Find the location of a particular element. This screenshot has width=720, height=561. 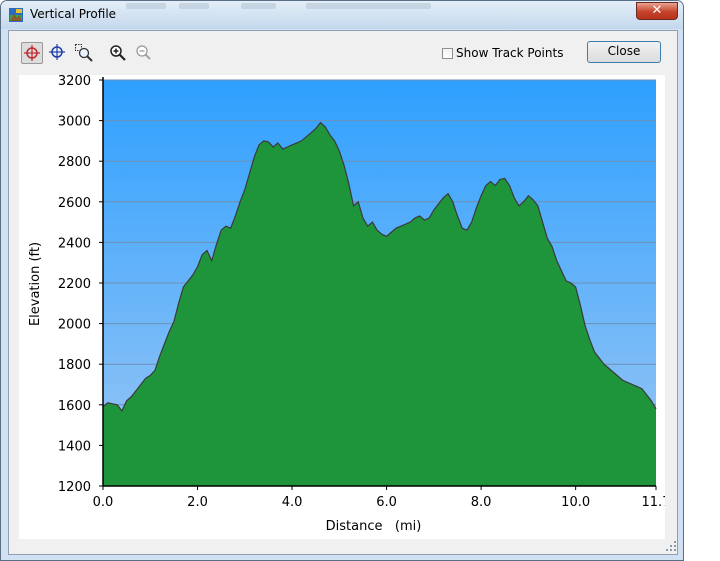

crosshair-blue-tool-button is located at coordinates (58, 53).